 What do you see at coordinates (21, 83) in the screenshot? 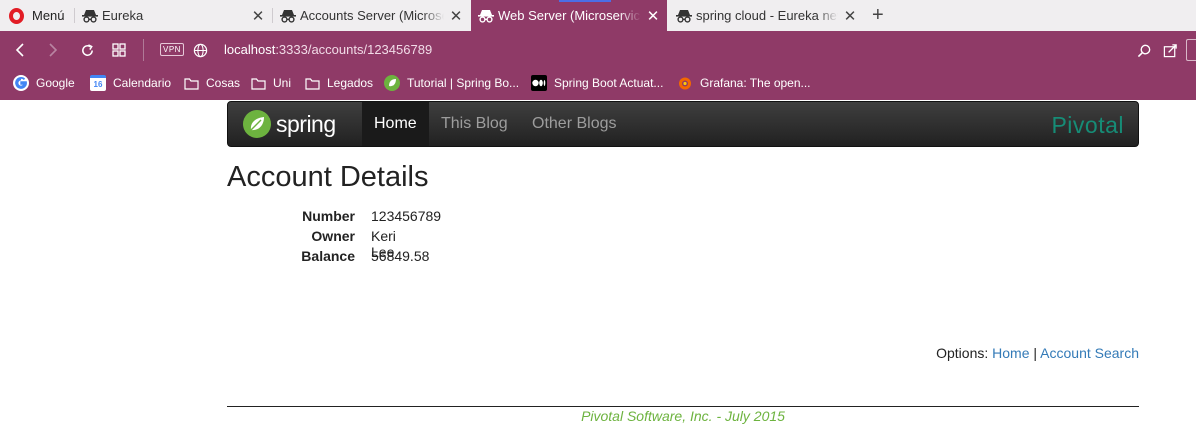
I see `google-icon` at bounding box center [21, 83].